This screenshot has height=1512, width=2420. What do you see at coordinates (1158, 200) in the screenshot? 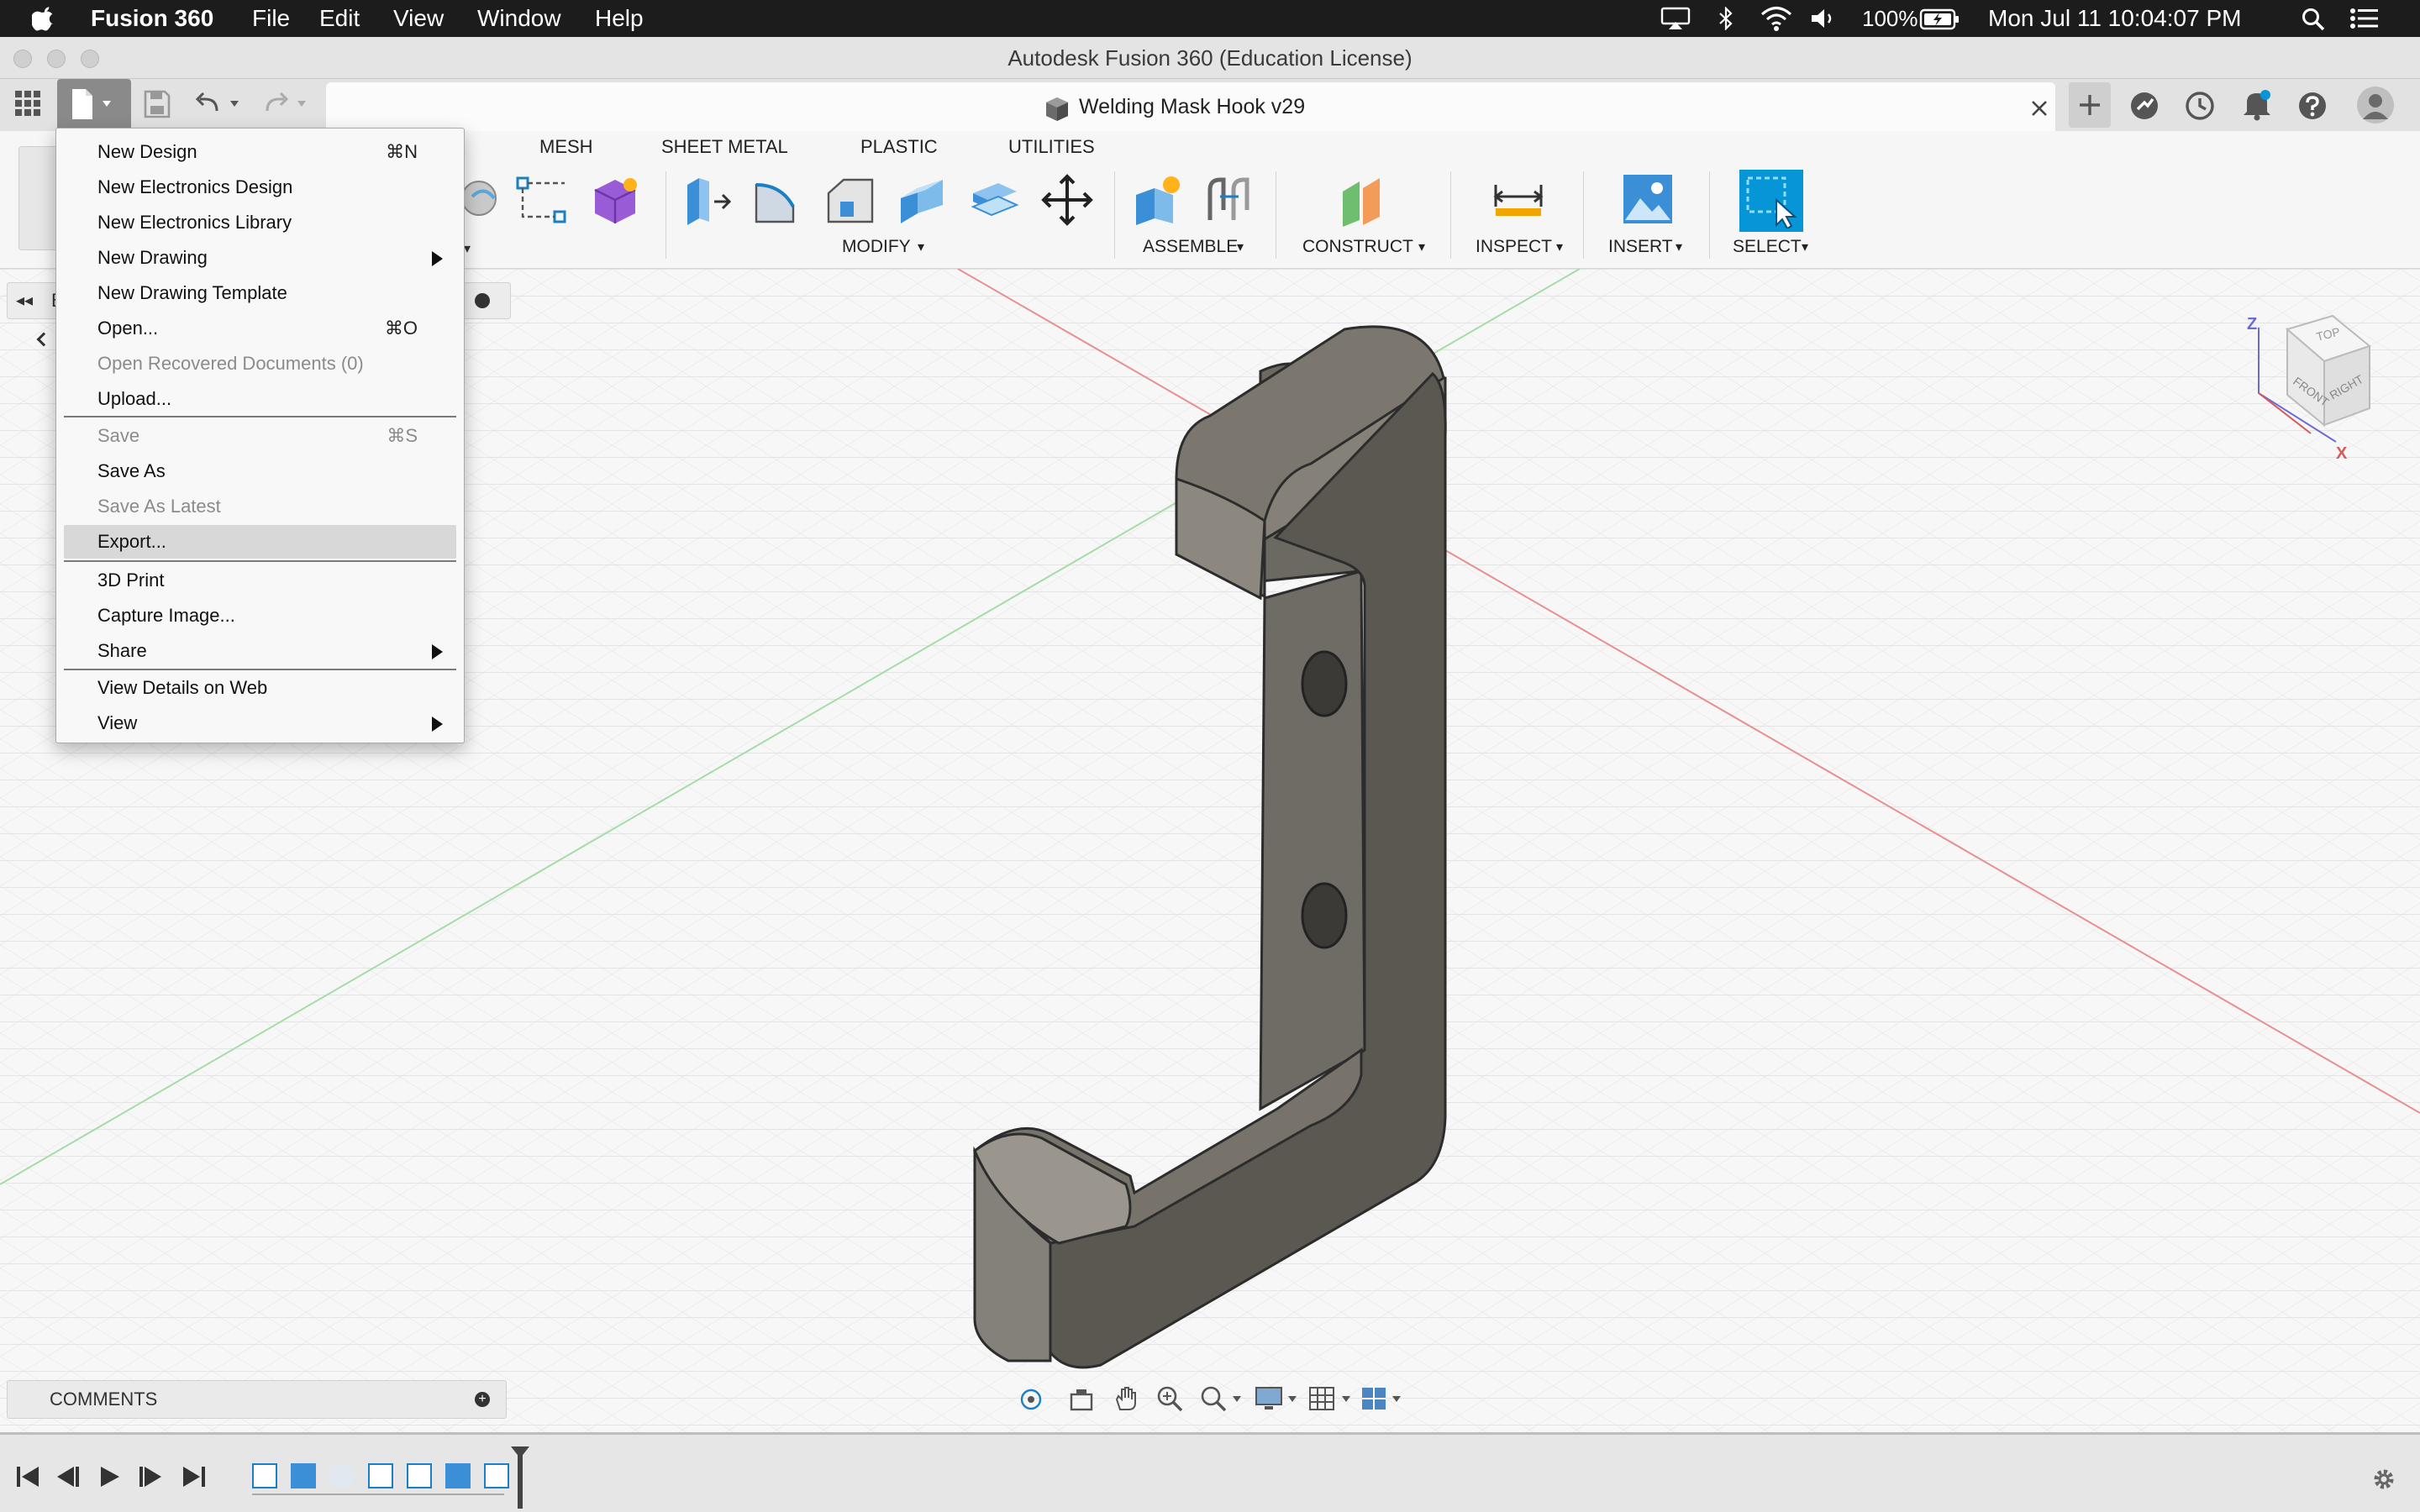
I see `new-component-icon` at bounding box center [1158, 200].